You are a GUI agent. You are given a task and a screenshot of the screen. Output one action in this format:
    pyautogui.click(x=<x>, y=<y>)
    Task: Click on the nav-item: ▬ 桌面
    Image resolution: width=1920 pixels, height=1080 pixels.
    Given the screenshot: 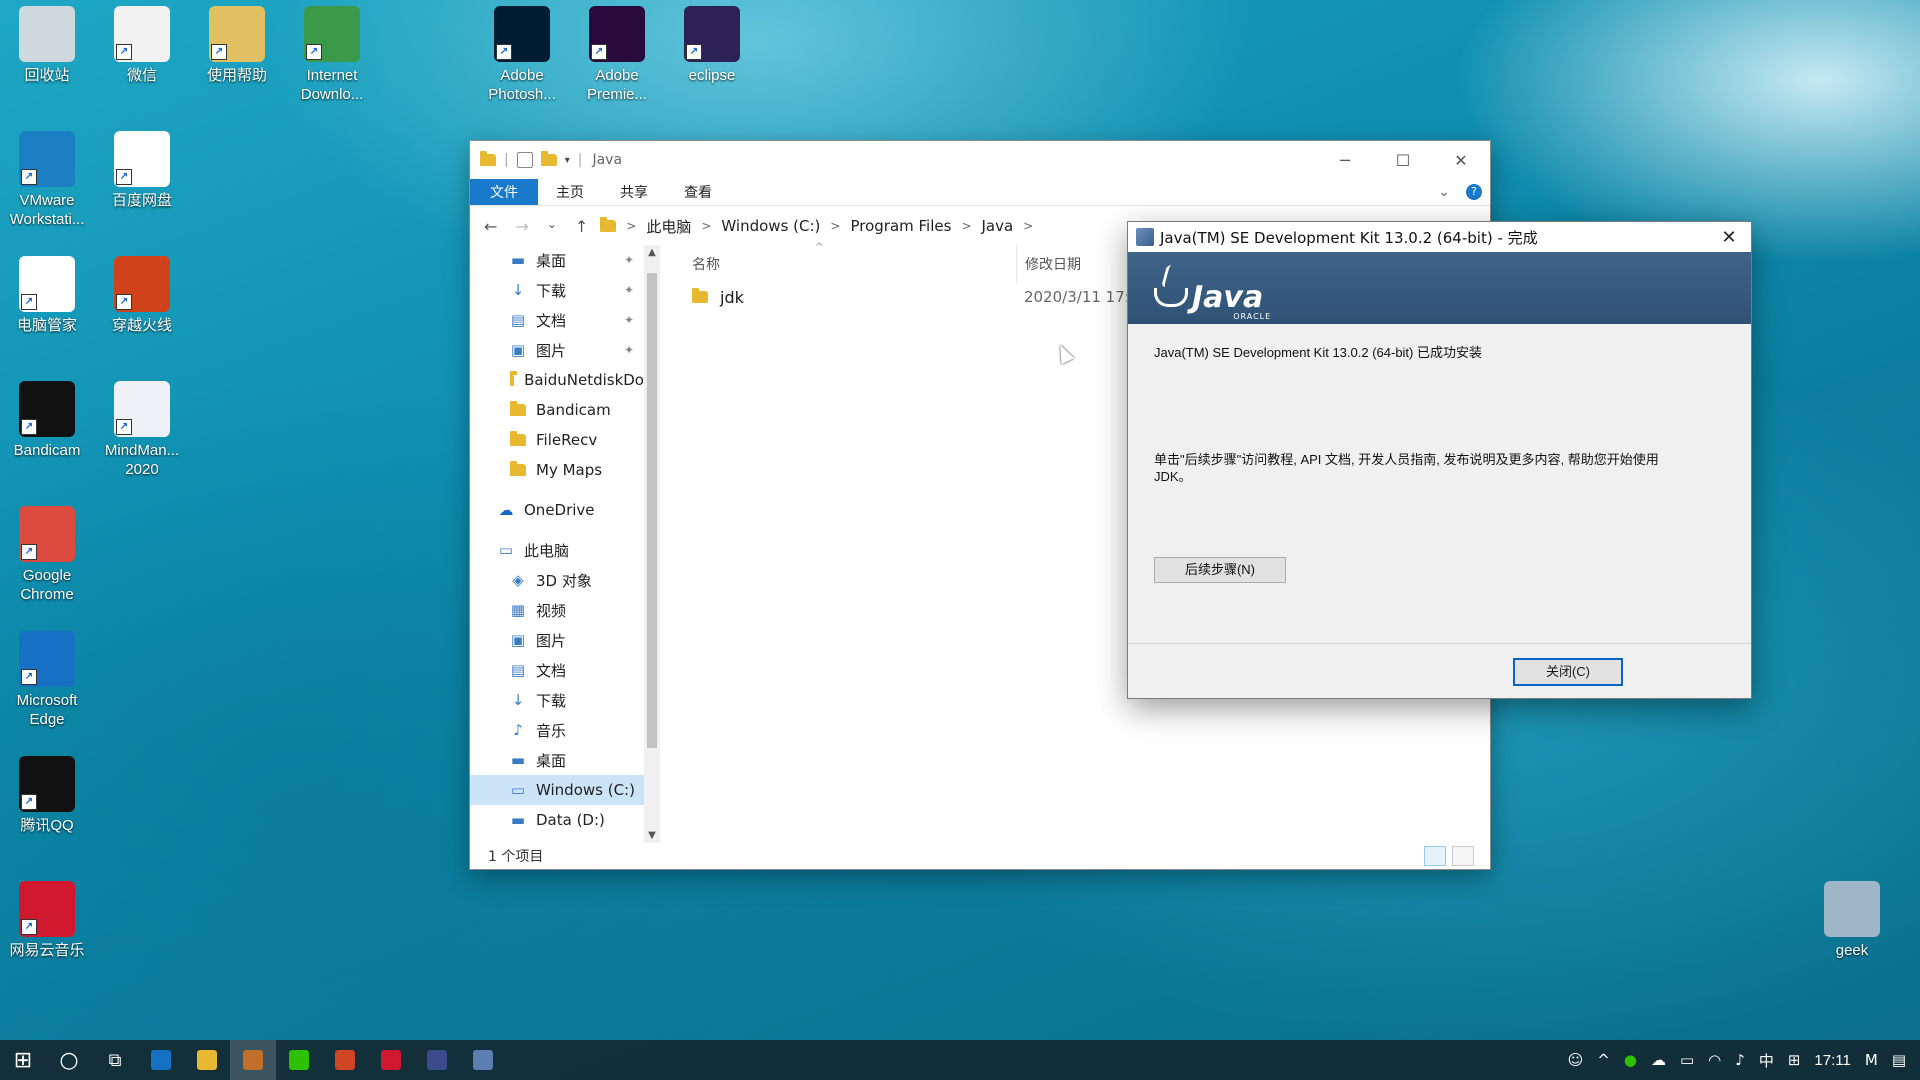 What is the action you would take?
    pyautogui.click(x=557, y=760)
    